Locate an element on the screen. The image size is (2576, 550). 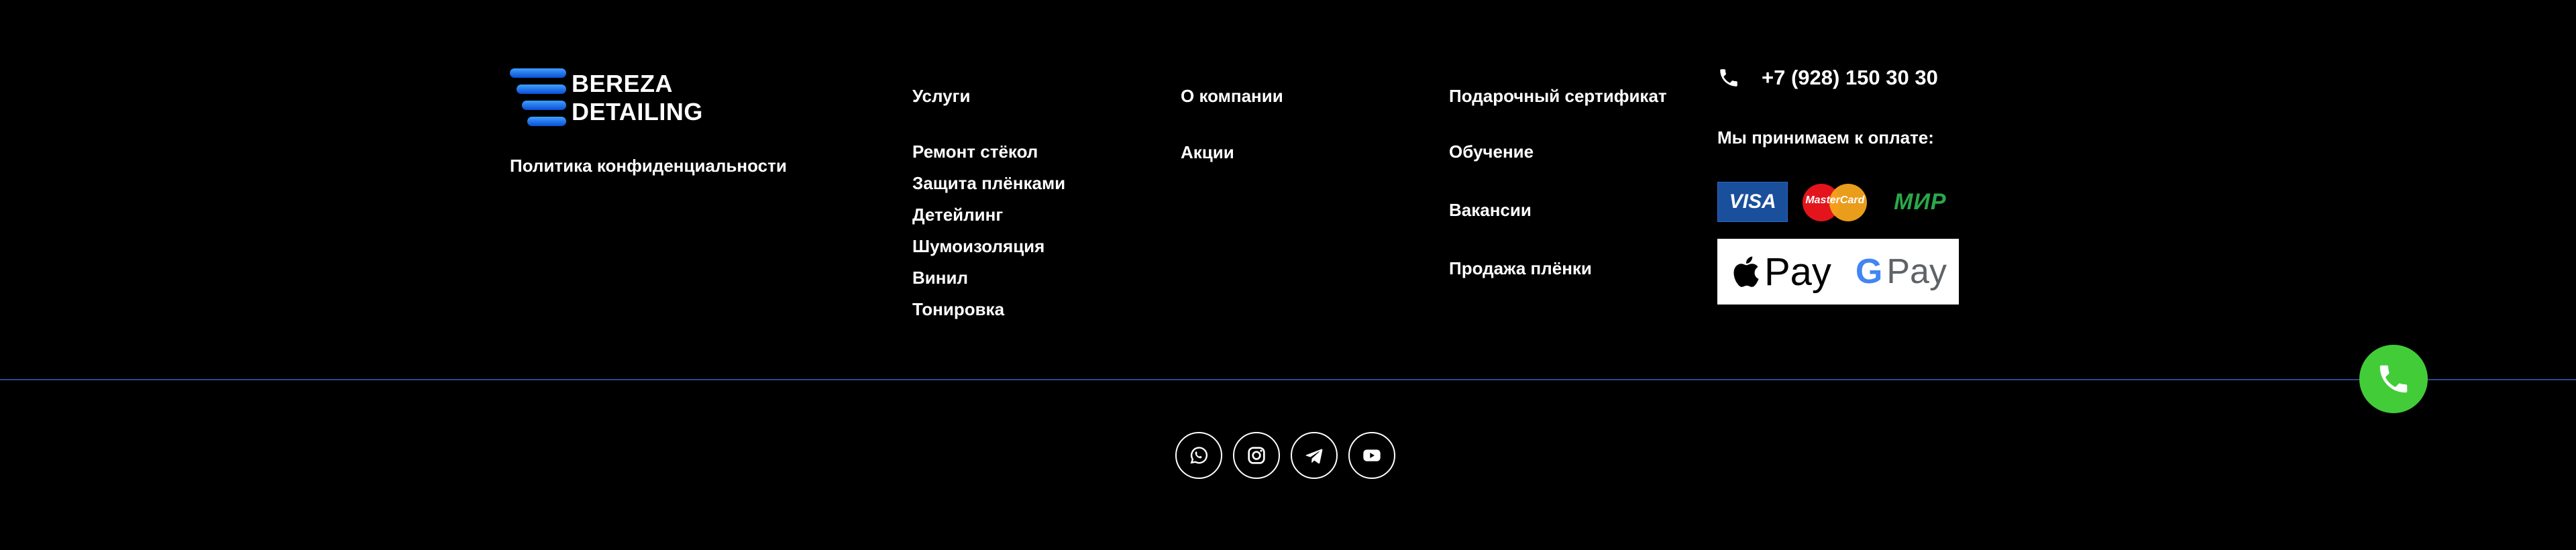
gift-column-list: Обучение Вакансии Продажа плёнки is located at coordinates (1520, 210).